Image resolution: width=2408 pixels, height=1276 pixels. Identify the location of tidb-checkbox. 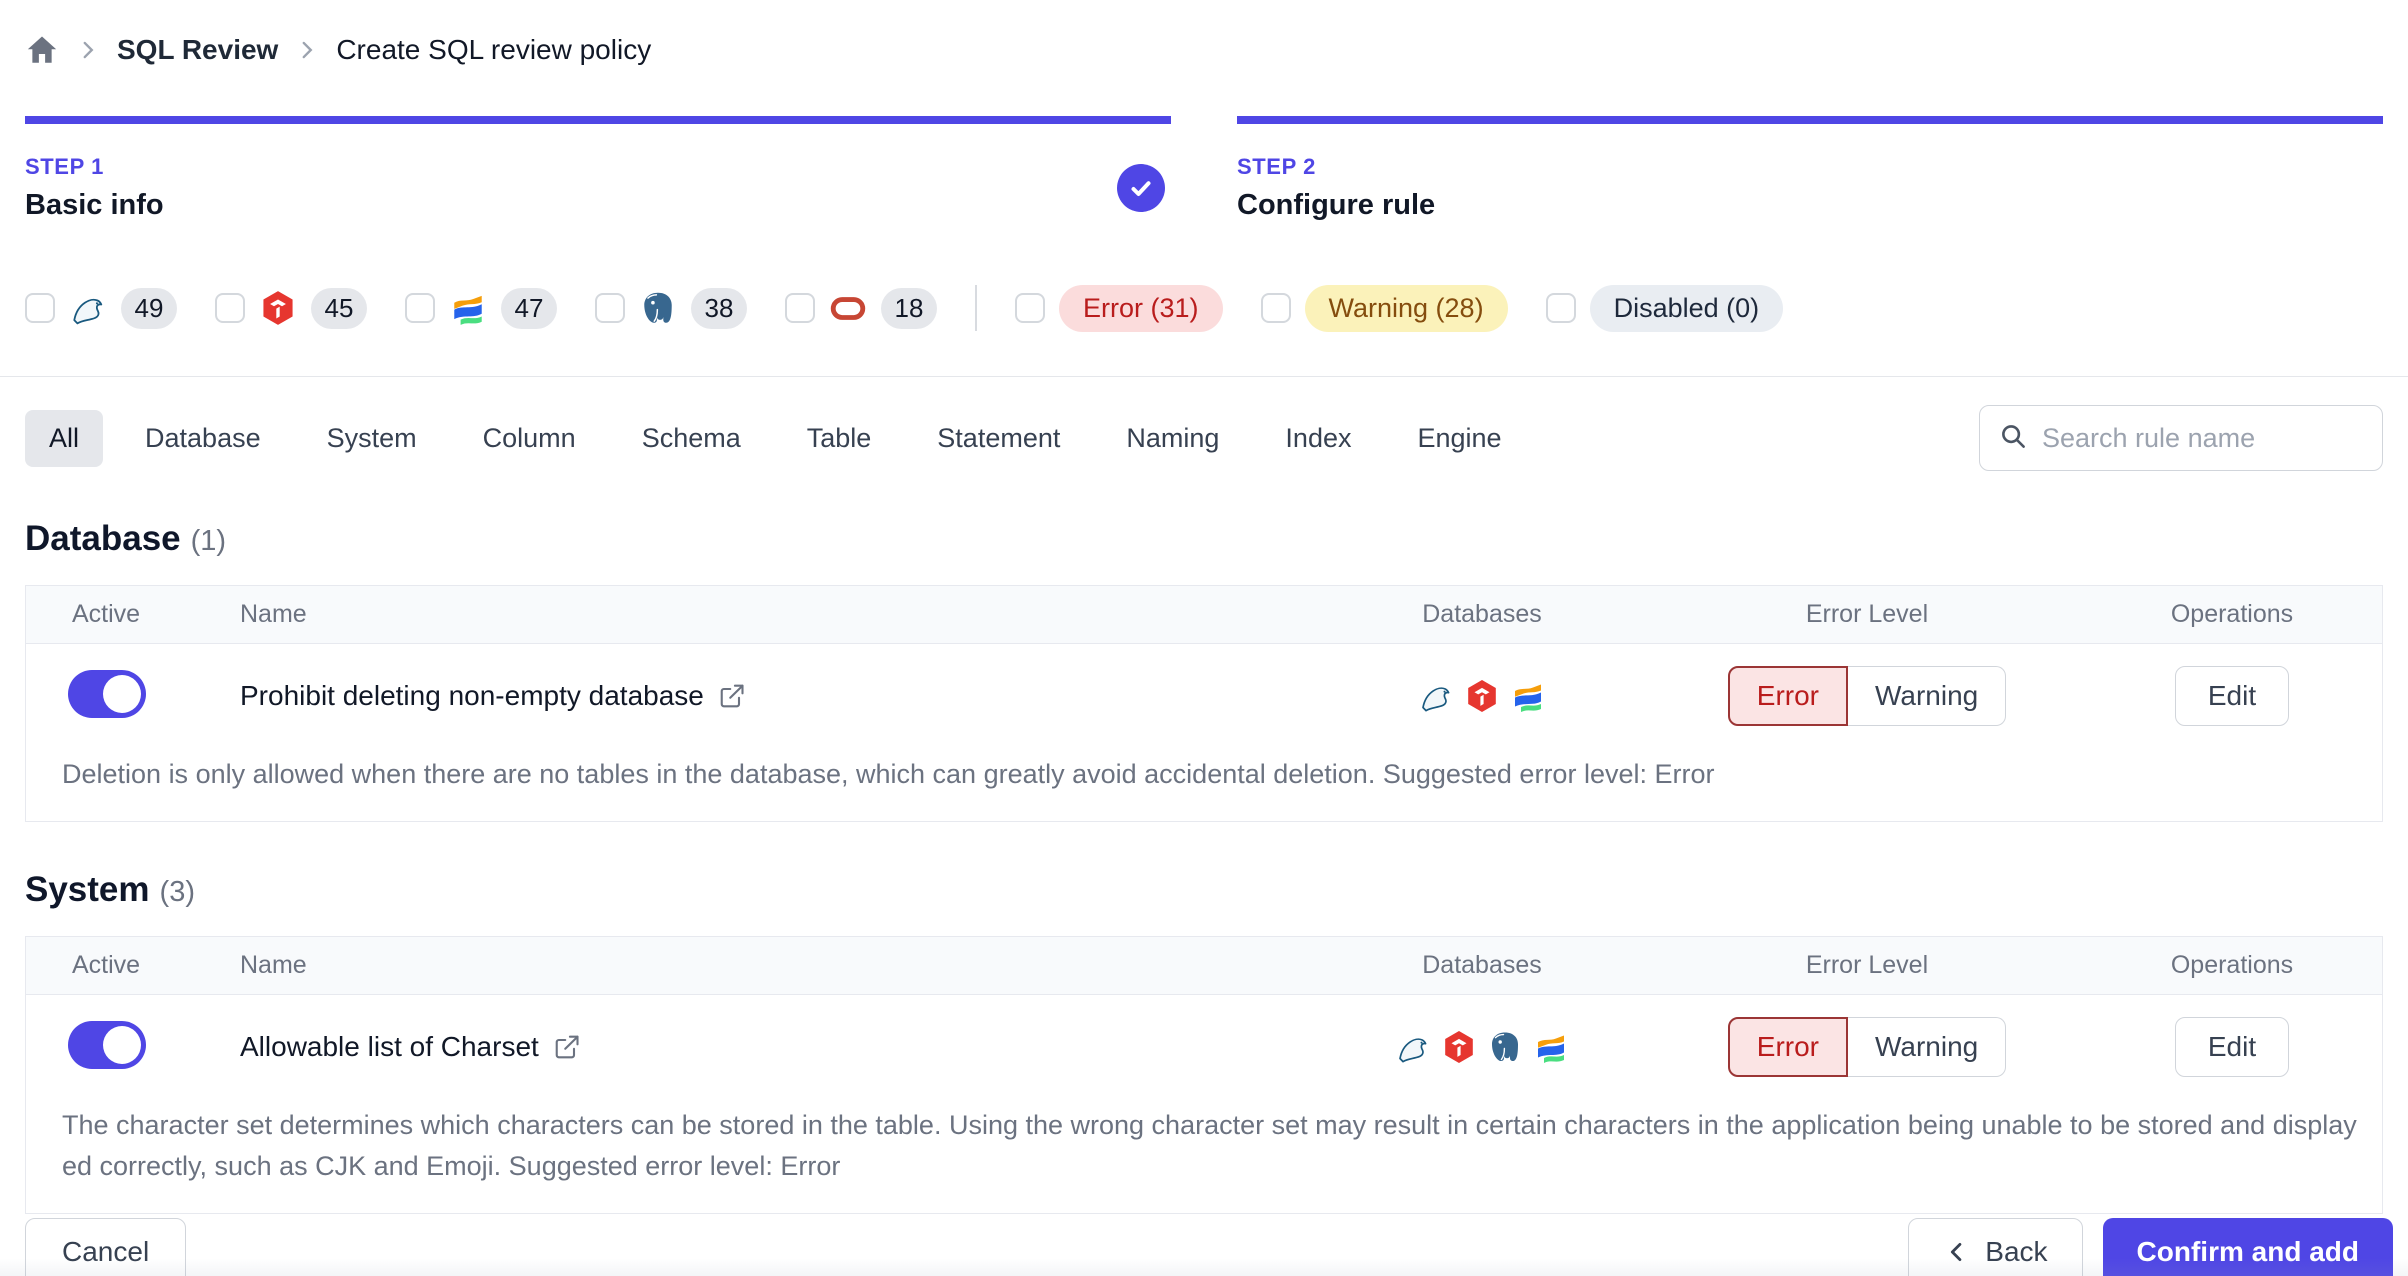
(230, 308).